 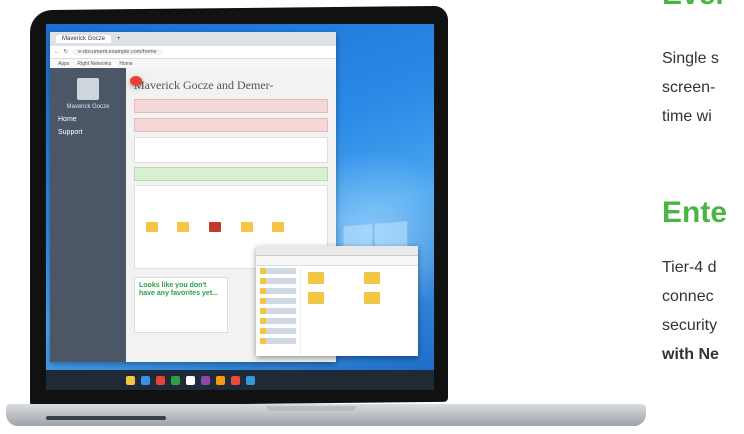 I want to click on explorer-nav, so click(x=278, y=310).